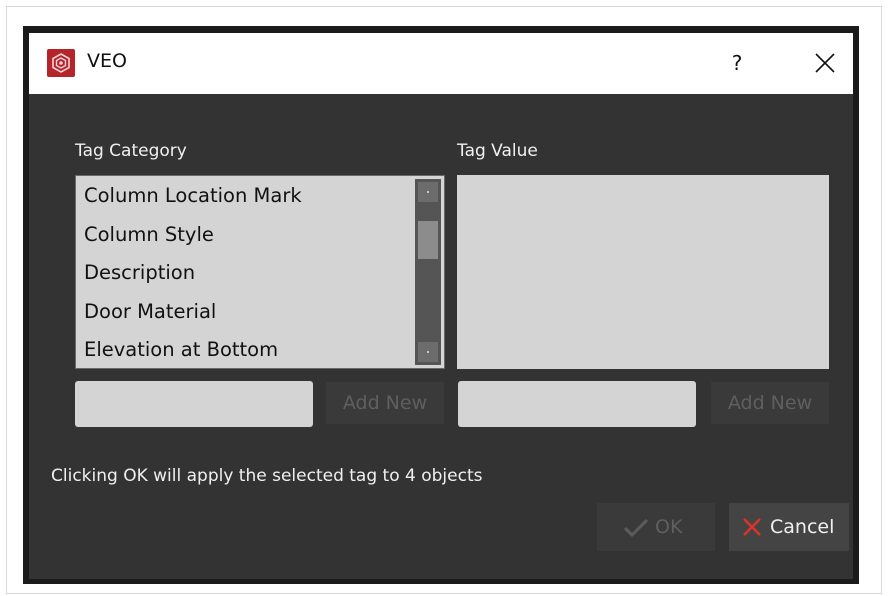 The image size is (888, 596). I want to click on window-title: VEO, so click(107, 61).